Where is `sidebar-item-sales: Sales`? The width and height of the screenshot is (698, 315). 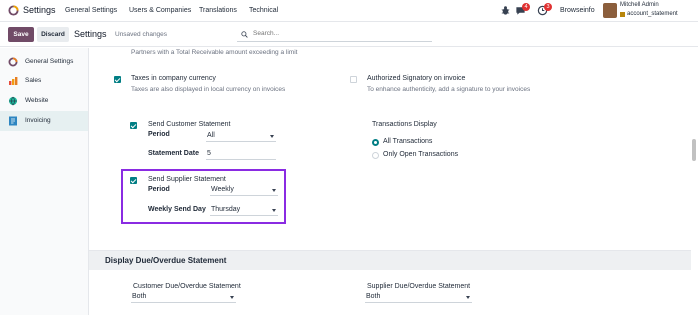 sidebar-item-sales: Sales is located at coordinates (44, 81).